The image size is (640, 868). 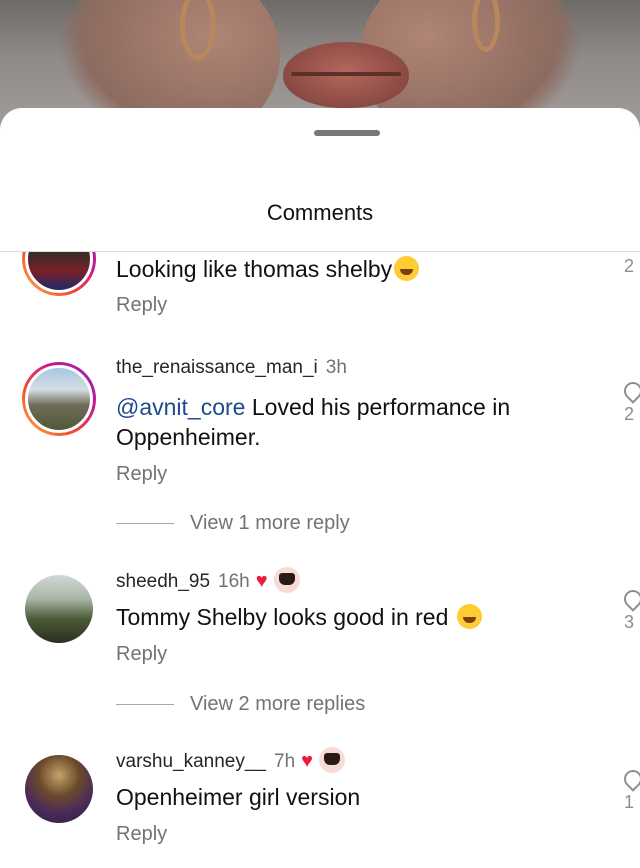 What do you see at coordinates (163, 581) in the screenshot?
I see `username: sheedh_95` at bounding box center [163, 581].